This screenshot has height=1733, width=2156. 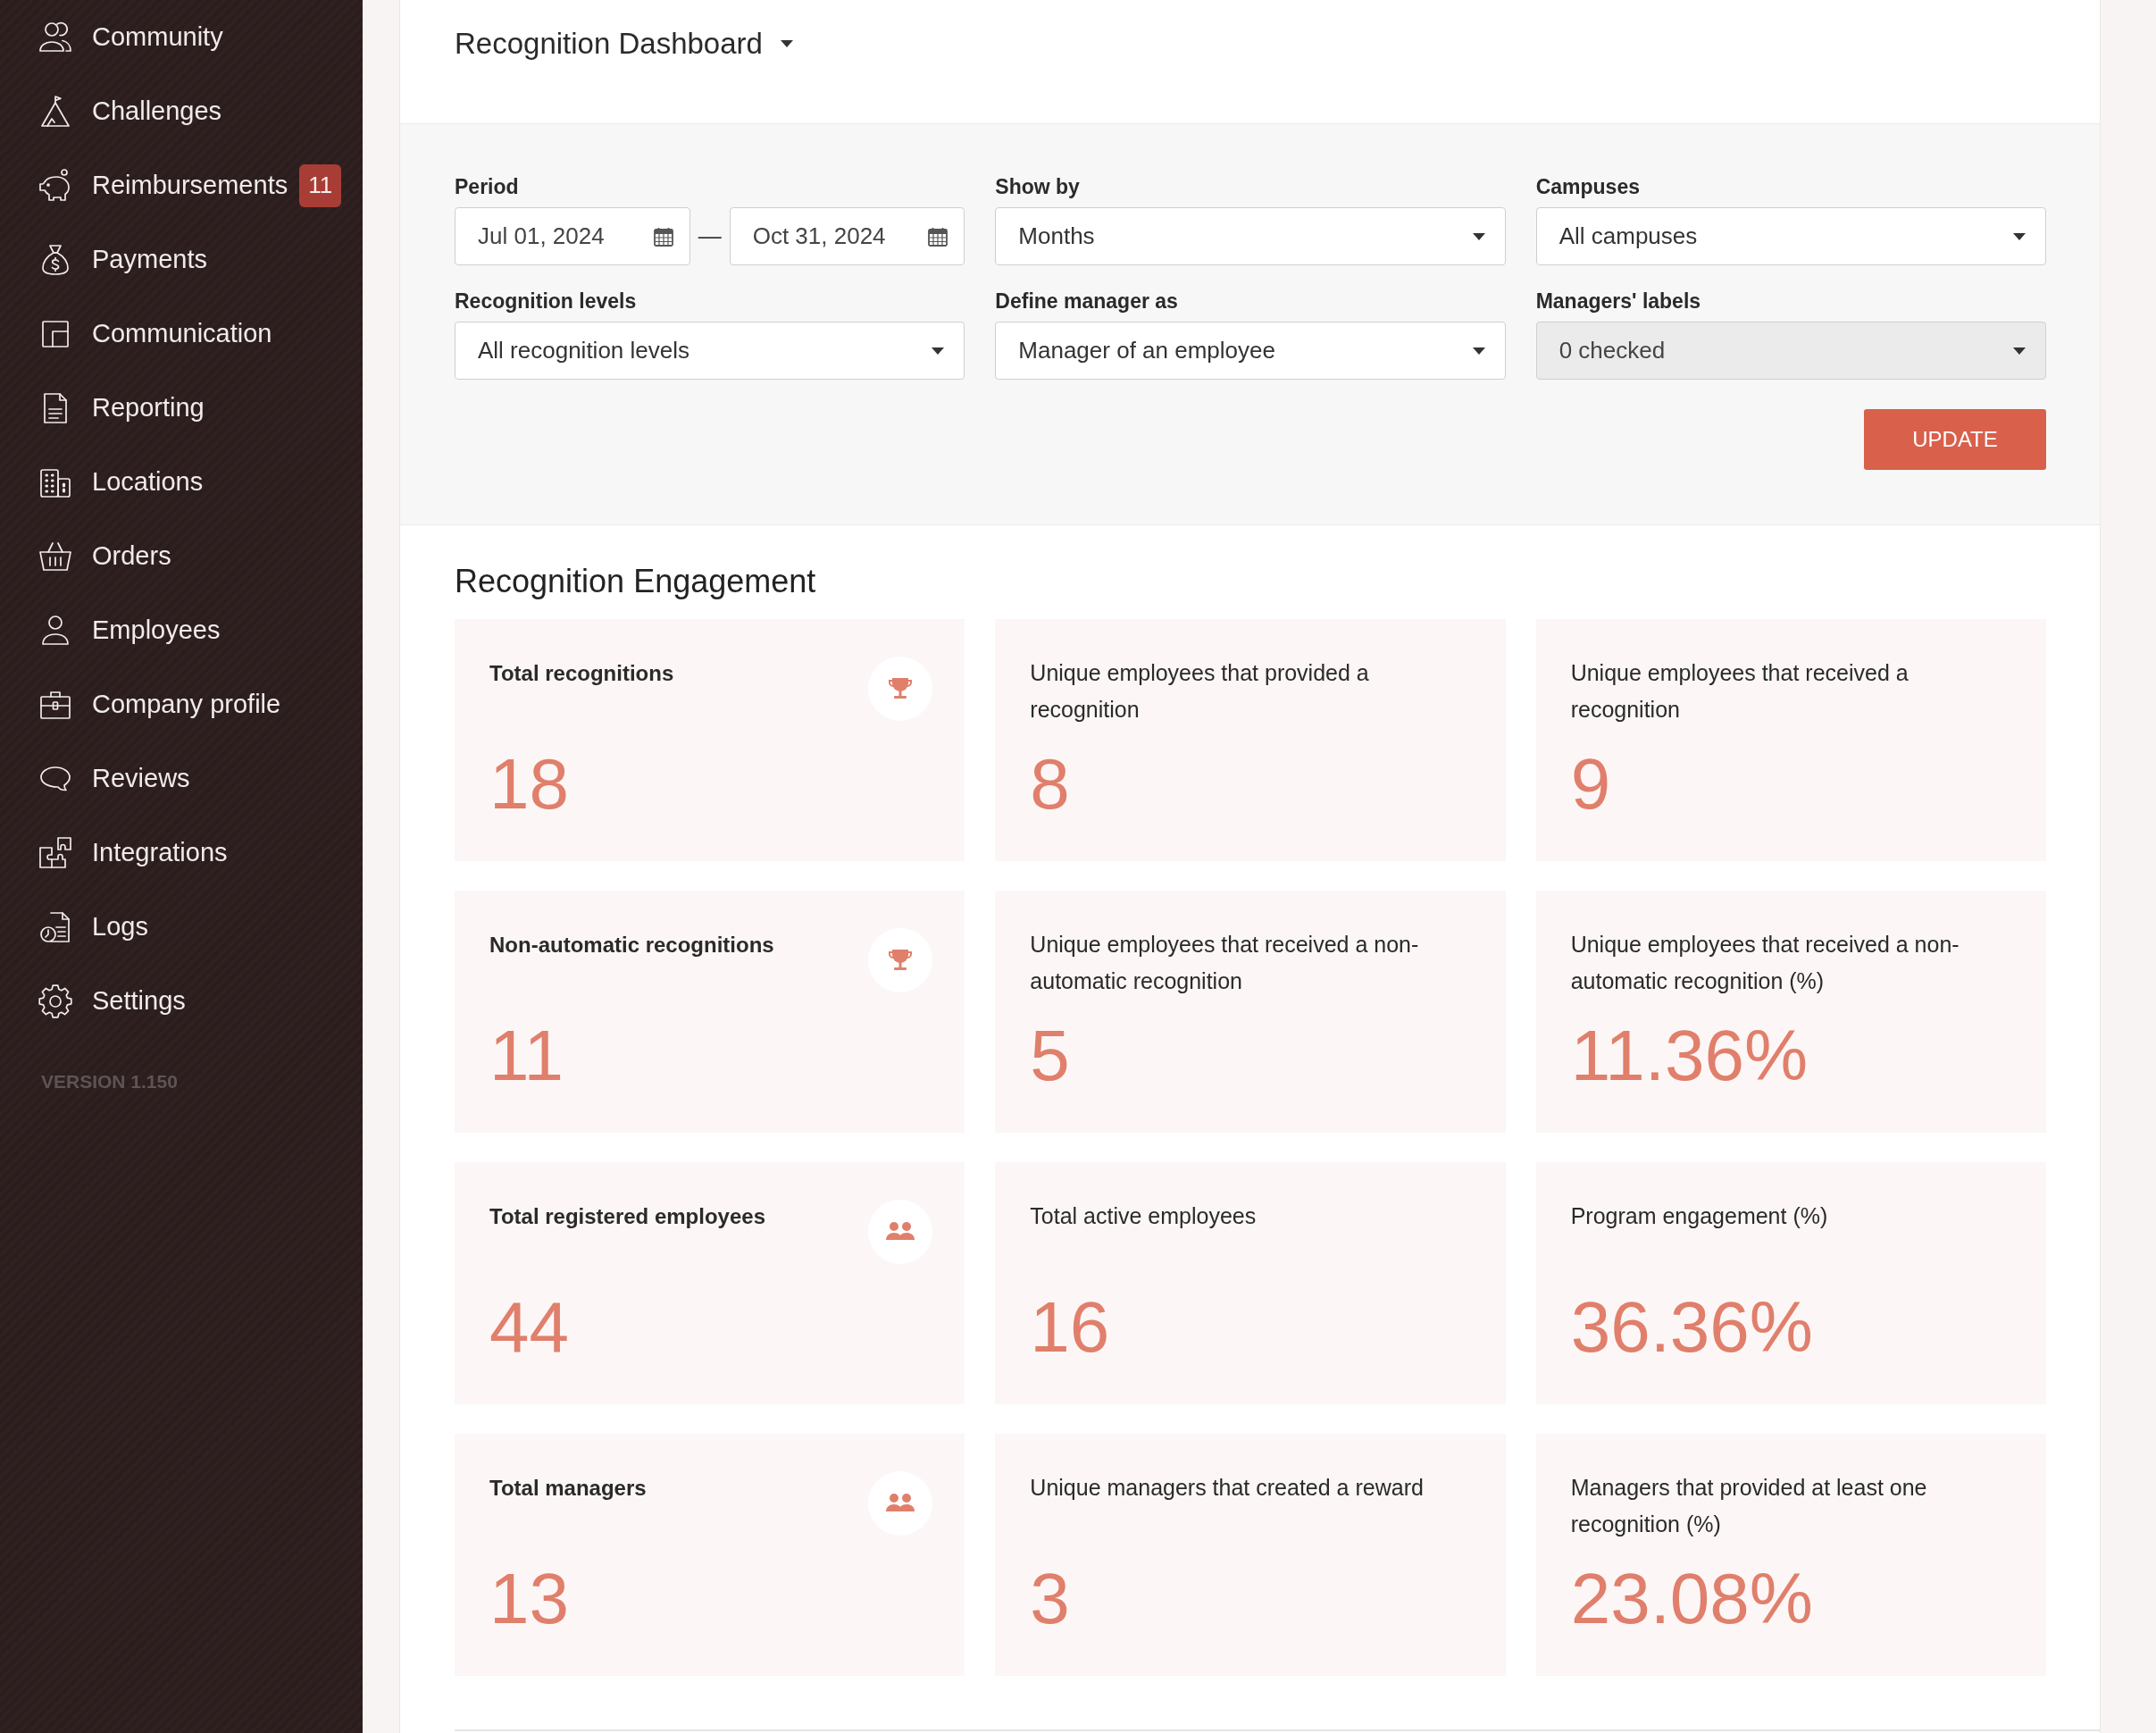 I want to click on date-field: Oct 31, 2024, so click(x=847, y=236).